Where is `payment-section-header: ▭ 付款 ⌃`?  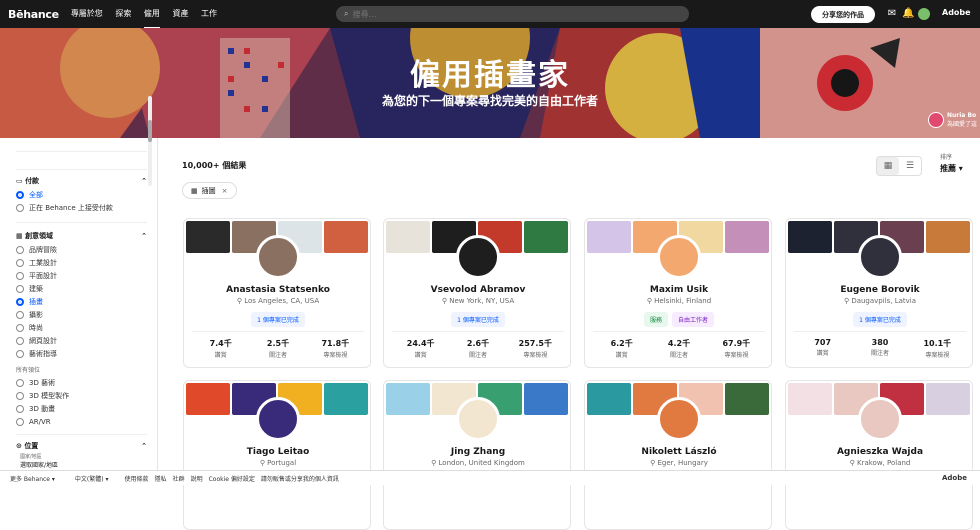
payment-section-header: ▭ 付款 ⌃ is located at coordinates (78, 181).